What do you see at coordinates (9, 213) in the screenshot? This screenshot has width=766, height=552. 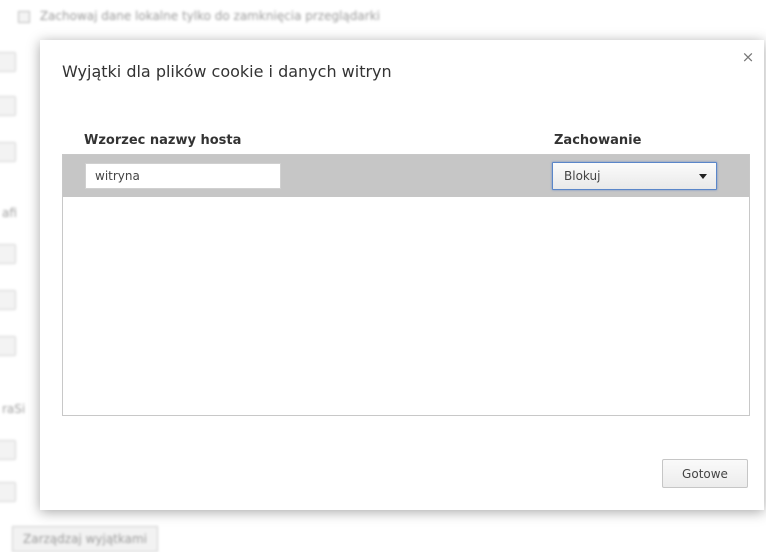 I see `background-section-fragment: afi` at bounding box center [9, 213].